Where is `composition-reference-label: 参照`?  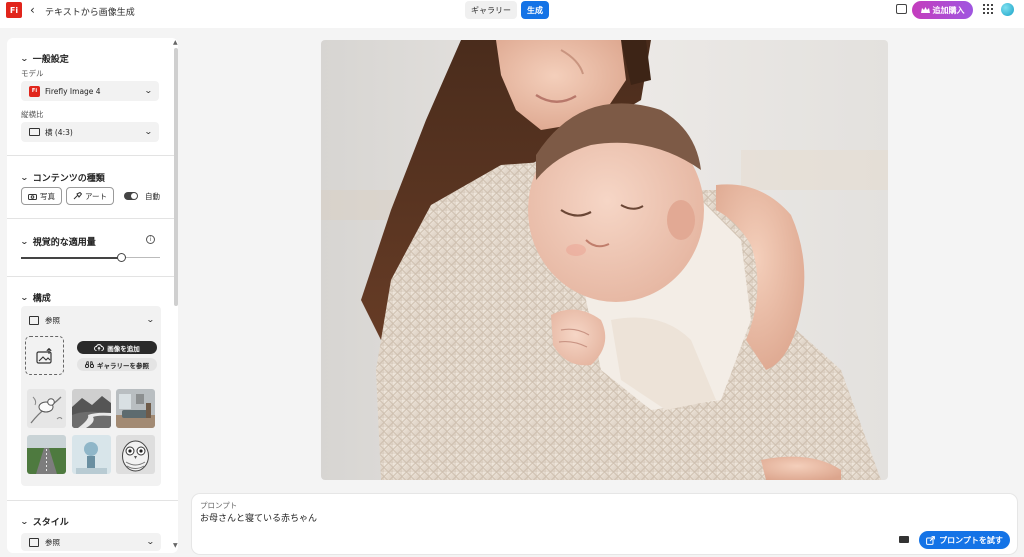
composition-reference-label: 参照 is located at coordinates (52, 320).